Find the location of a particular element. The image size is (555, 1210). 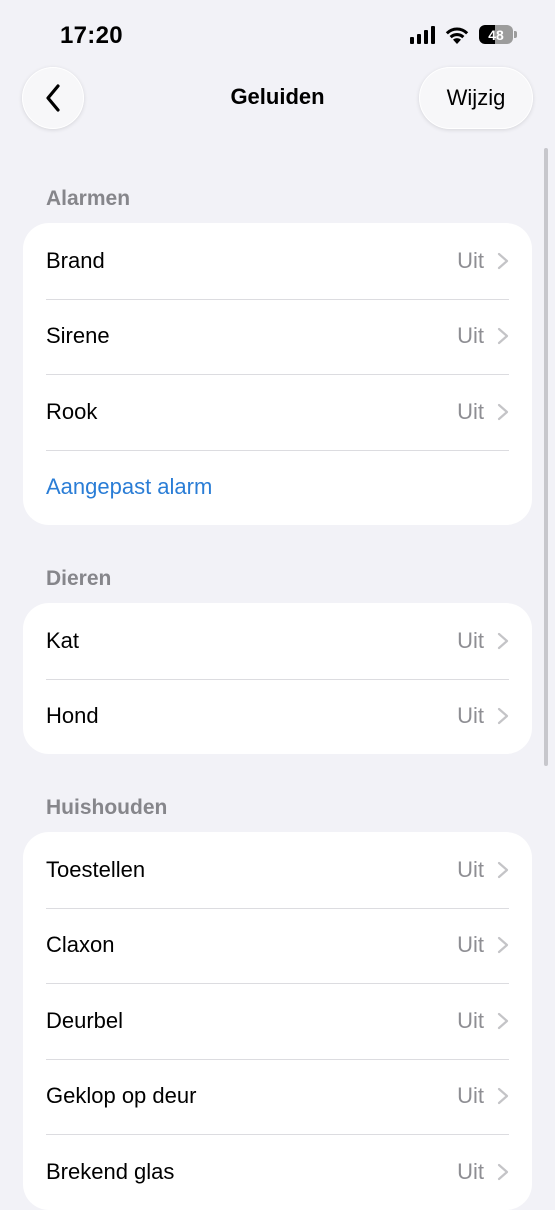

row-label: Rook is located at coordinates (72, 411).